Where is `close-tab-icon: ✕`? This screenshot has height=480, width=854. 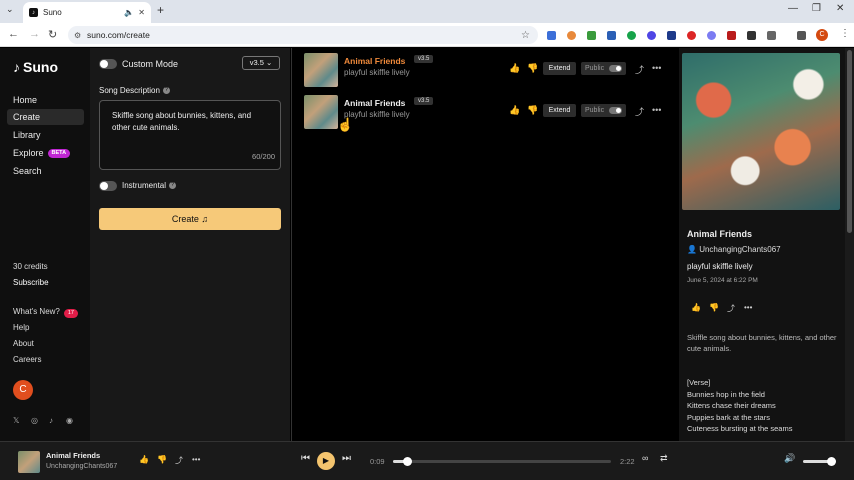
close-tab-icon: ✕ is located at coordinates (141, 12).